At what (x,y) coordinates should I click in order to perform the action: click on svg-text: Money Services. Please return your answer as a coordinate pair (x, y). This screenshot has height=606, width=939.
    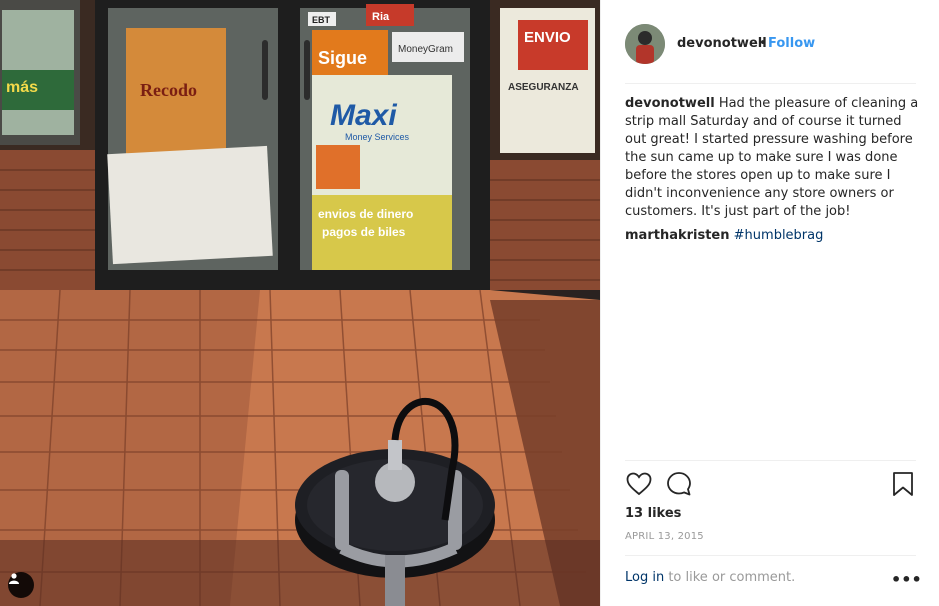
    Looking at the image, I should click on (377, 137).